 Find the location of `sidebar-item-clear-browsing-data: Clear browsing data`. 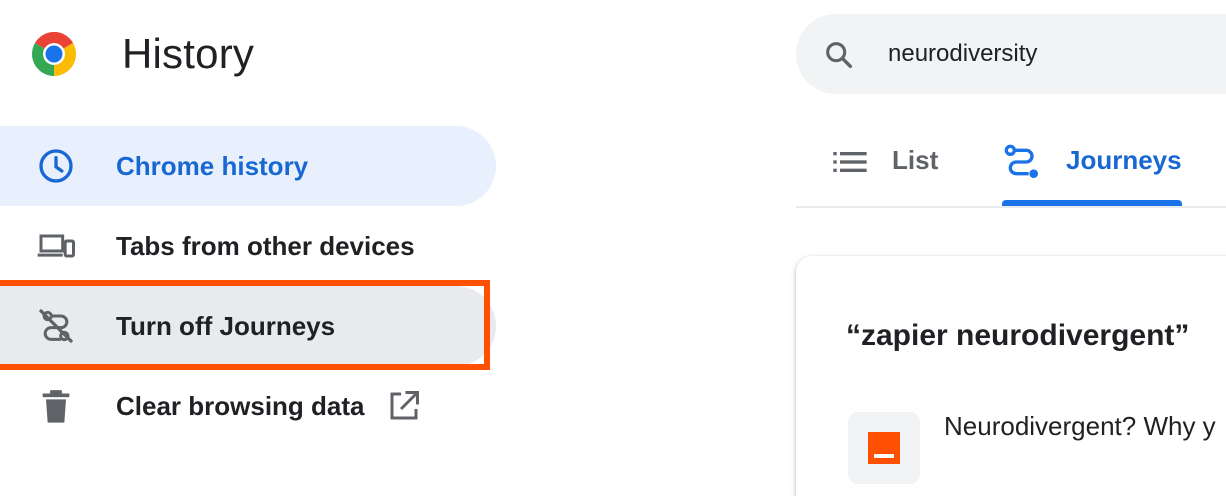

sidebar-item-clear-browsing-data: Clear browsing data is located at coordinates (248, 406).